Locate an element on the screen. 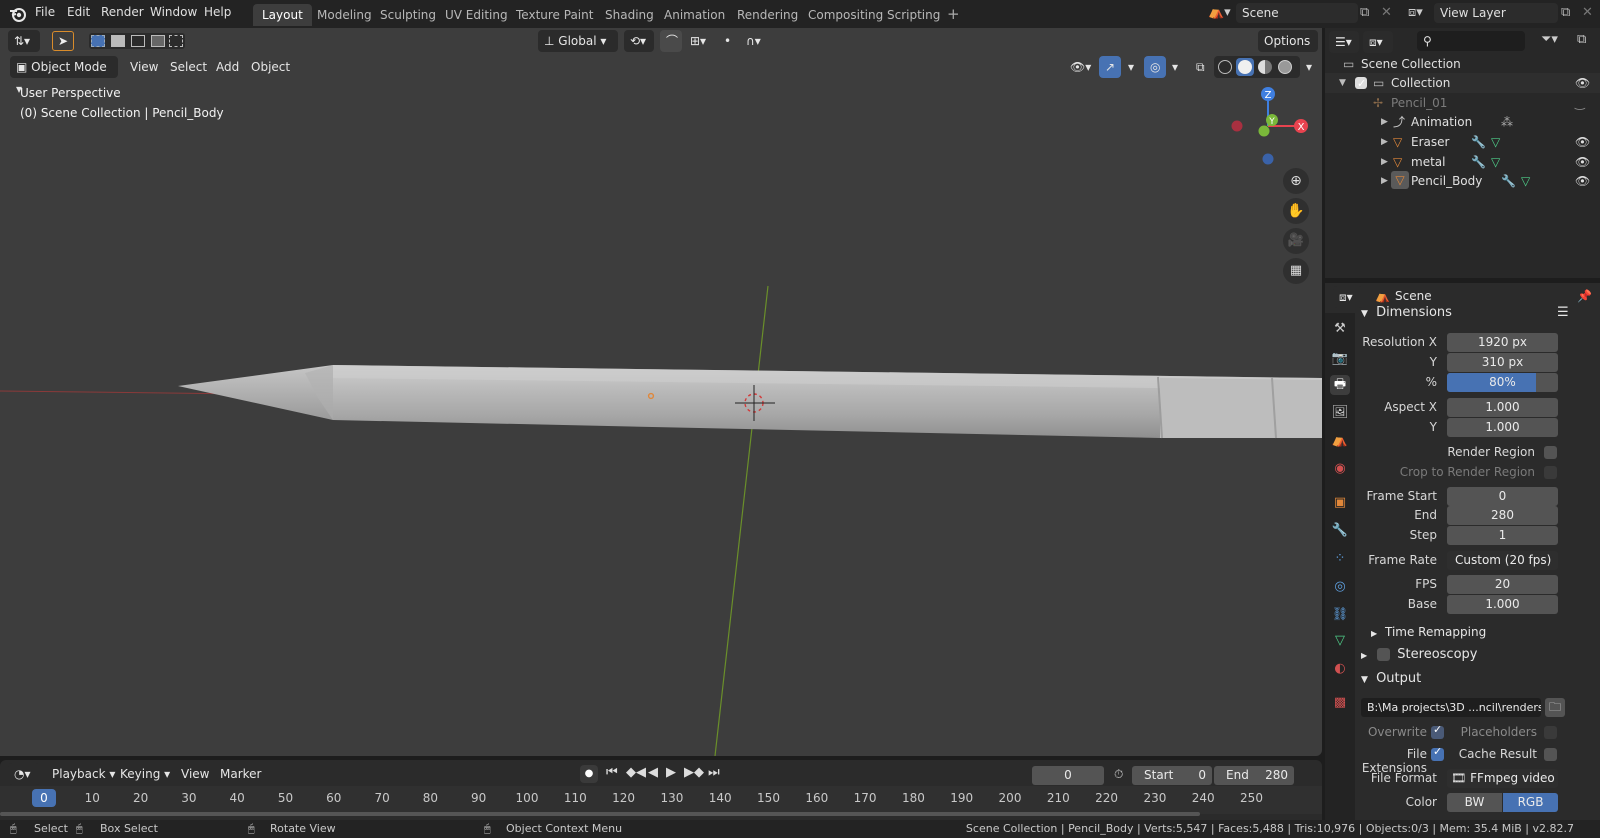 This screenshot has height=838, width=1600. start-frame-field: Start 0 is located at coordinates (1172, 775).